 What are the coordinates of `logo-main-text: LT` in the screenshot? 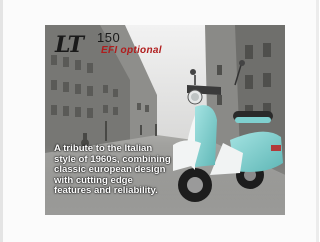 It's located at (69, 45).